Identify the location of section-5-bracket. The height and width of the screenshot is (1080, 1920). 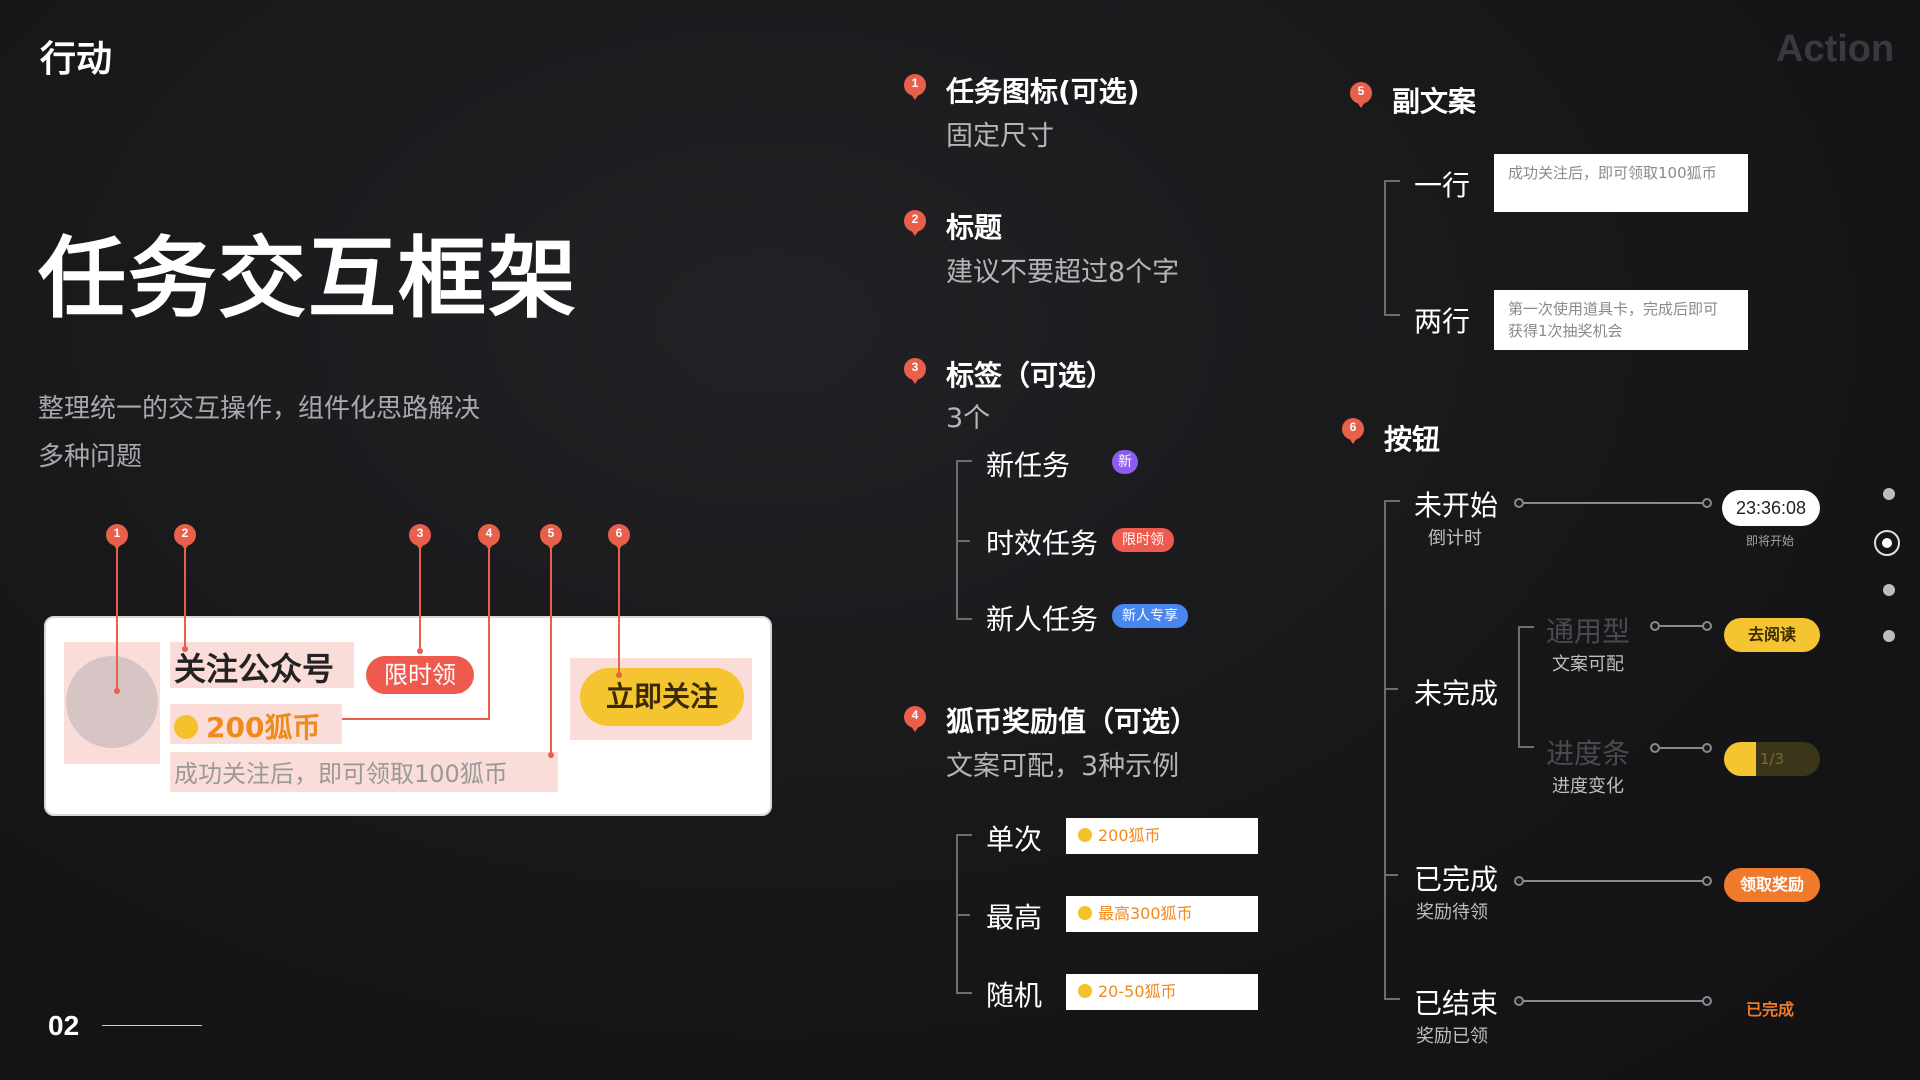
(1392, 248).